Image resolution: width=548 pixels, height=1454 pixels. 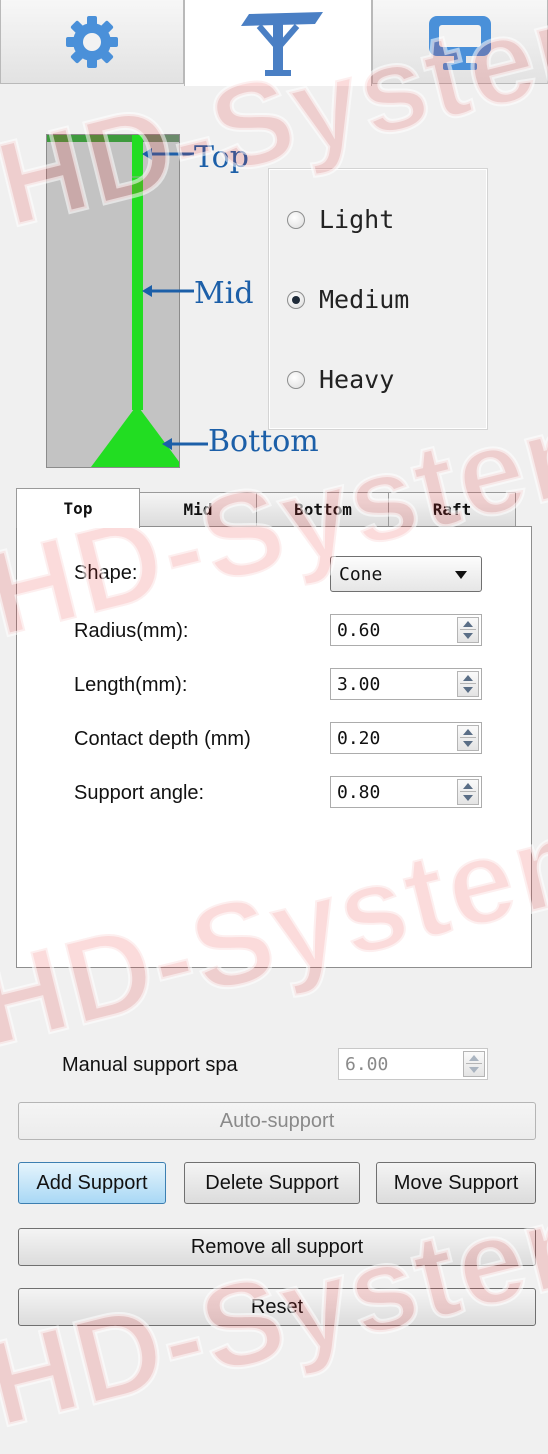 I want to click on reset-button: Reset, so click(x=277, y=1307).